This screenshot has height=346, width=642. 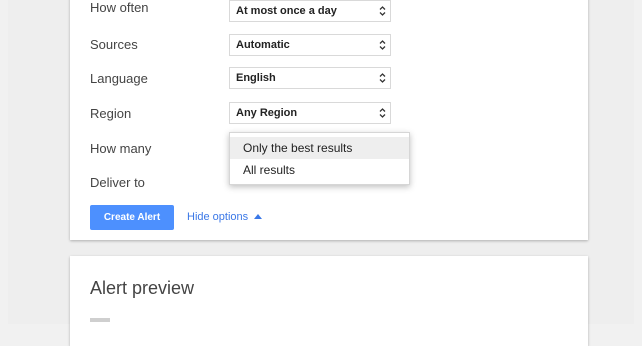 What do you see at coordinates (114, 44) in the screenshot?
I see `sources-label: Sources` at bounding box center [114, 44].